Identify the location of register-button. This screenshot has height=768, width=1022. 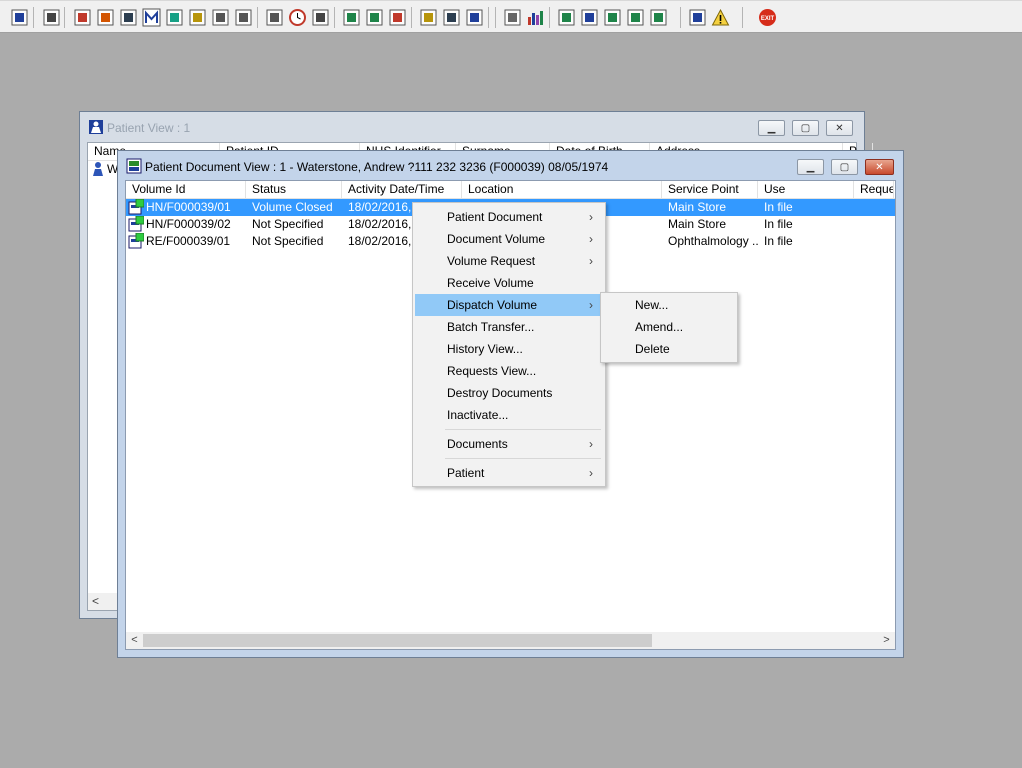
(128, 17).